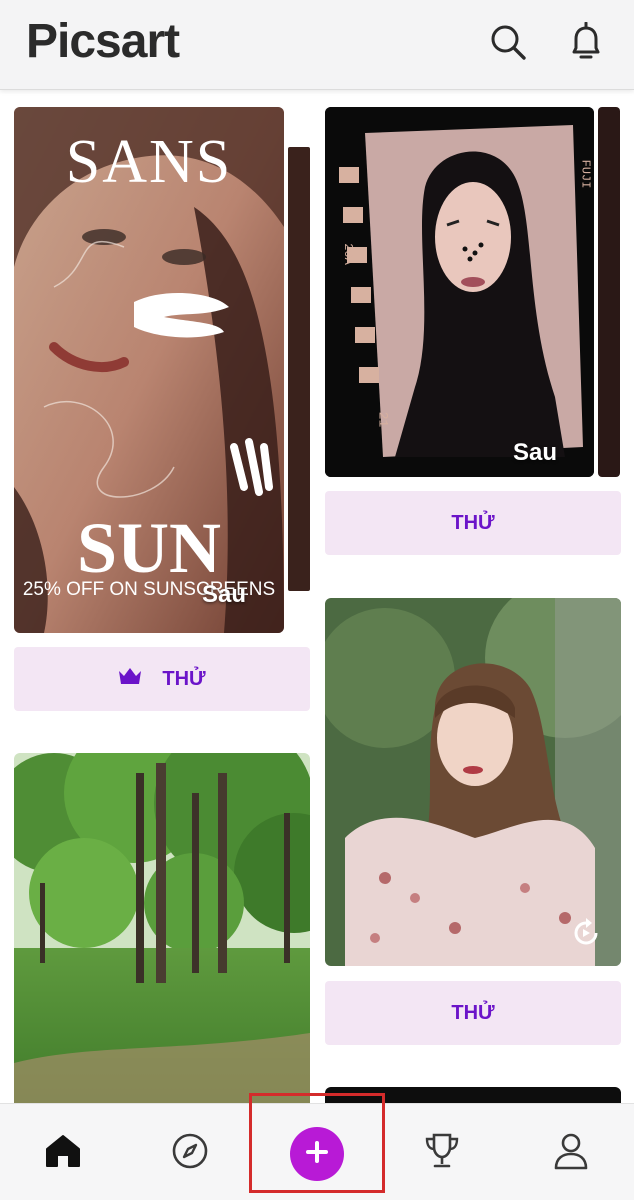 The height and width of the screenshot is (1200, 634). I want to click on nav-challenges, so click(442, 1153).